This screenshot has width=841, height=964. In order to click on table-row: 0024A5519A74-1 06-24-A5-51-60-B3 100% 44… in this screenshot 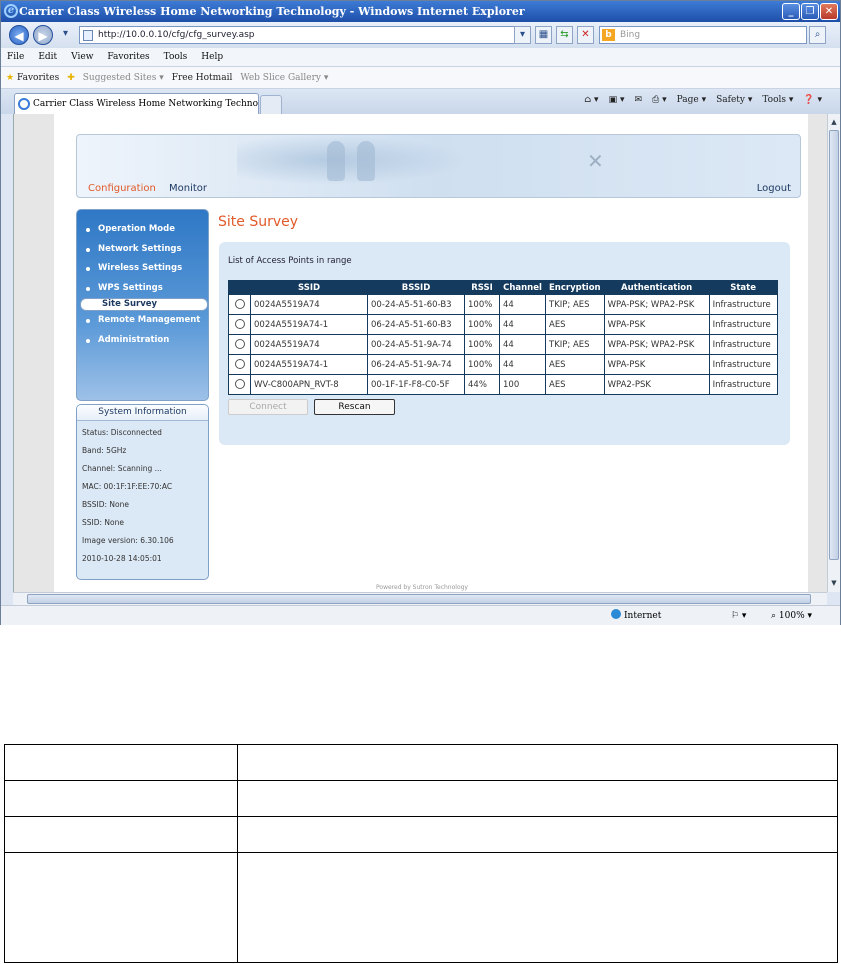, I will do `click(503, 324)`.